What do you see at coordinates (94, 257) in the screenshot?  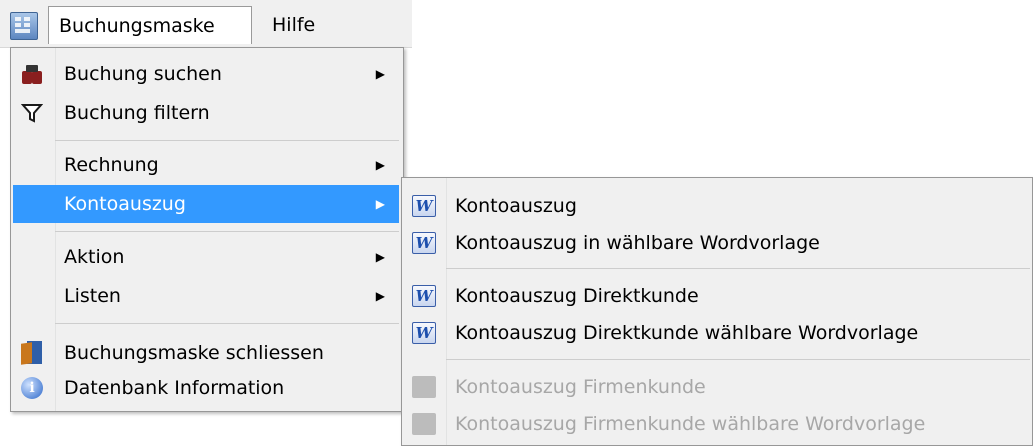 I see `menu-item-label: Aktion` at bounding box center [94, 257].